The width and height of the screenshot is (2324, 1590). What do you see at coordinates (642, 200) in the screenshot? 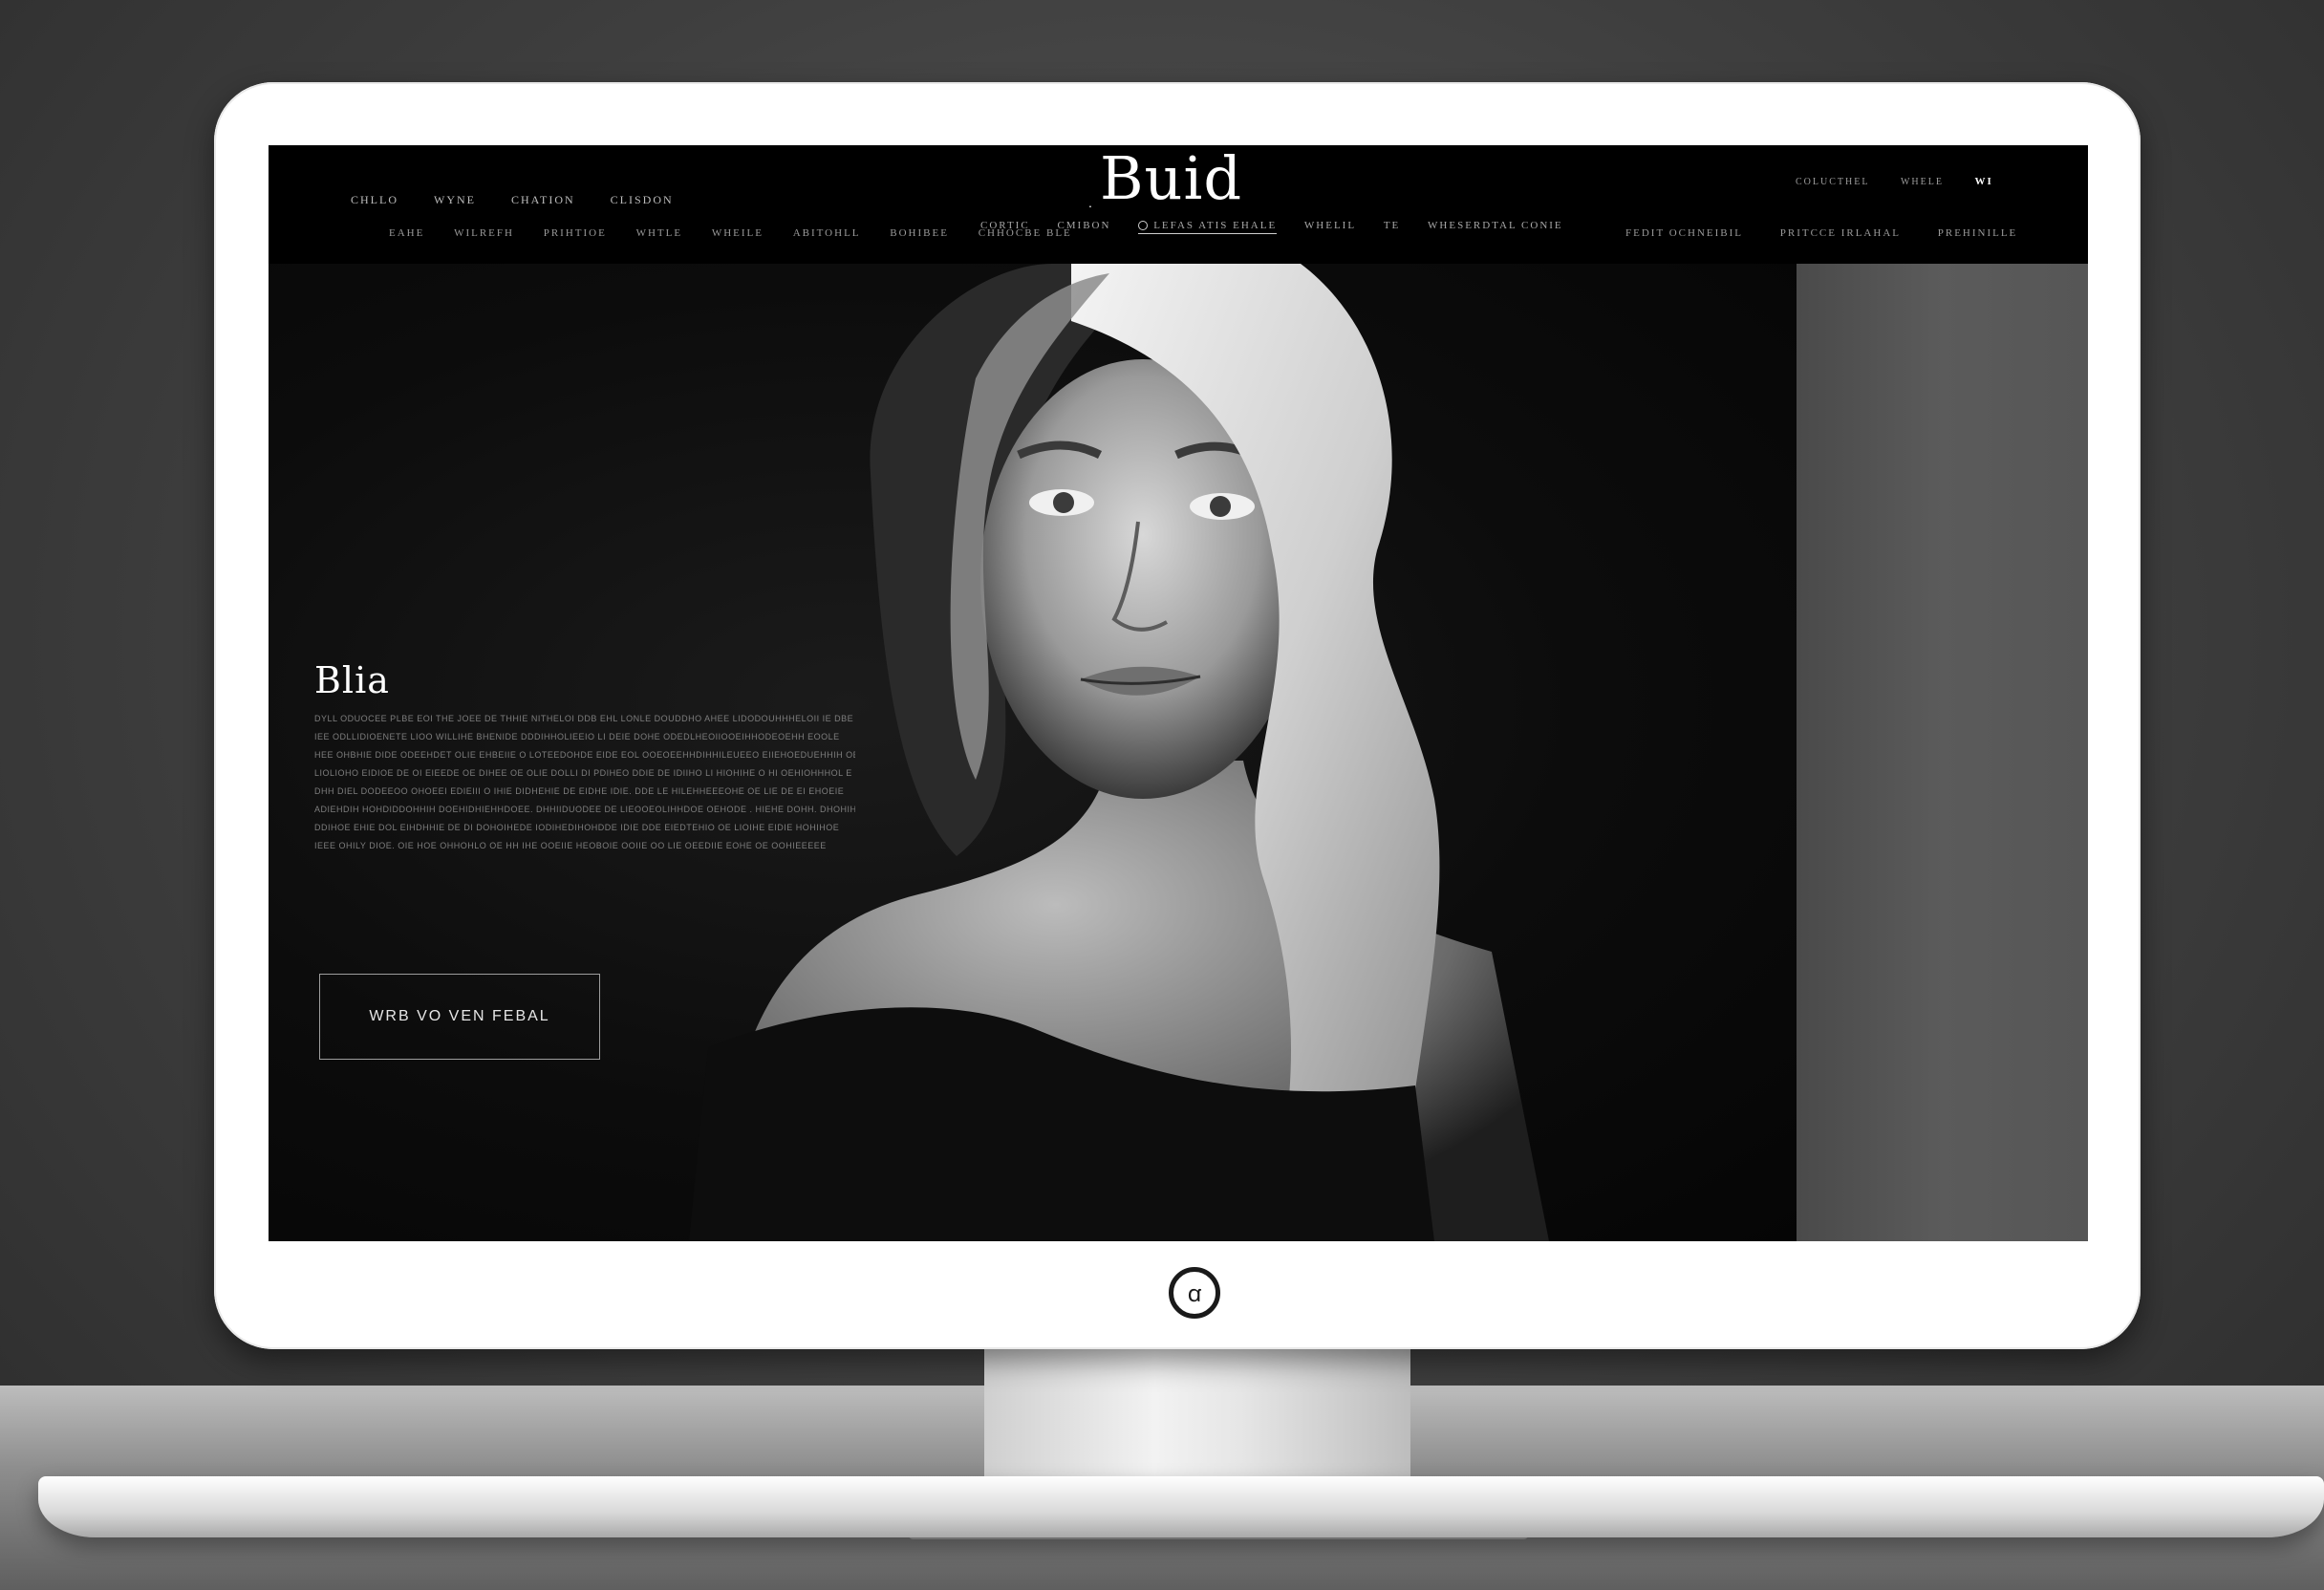
I see `nav-item: CLISDON` at bounding box center [642, 200].